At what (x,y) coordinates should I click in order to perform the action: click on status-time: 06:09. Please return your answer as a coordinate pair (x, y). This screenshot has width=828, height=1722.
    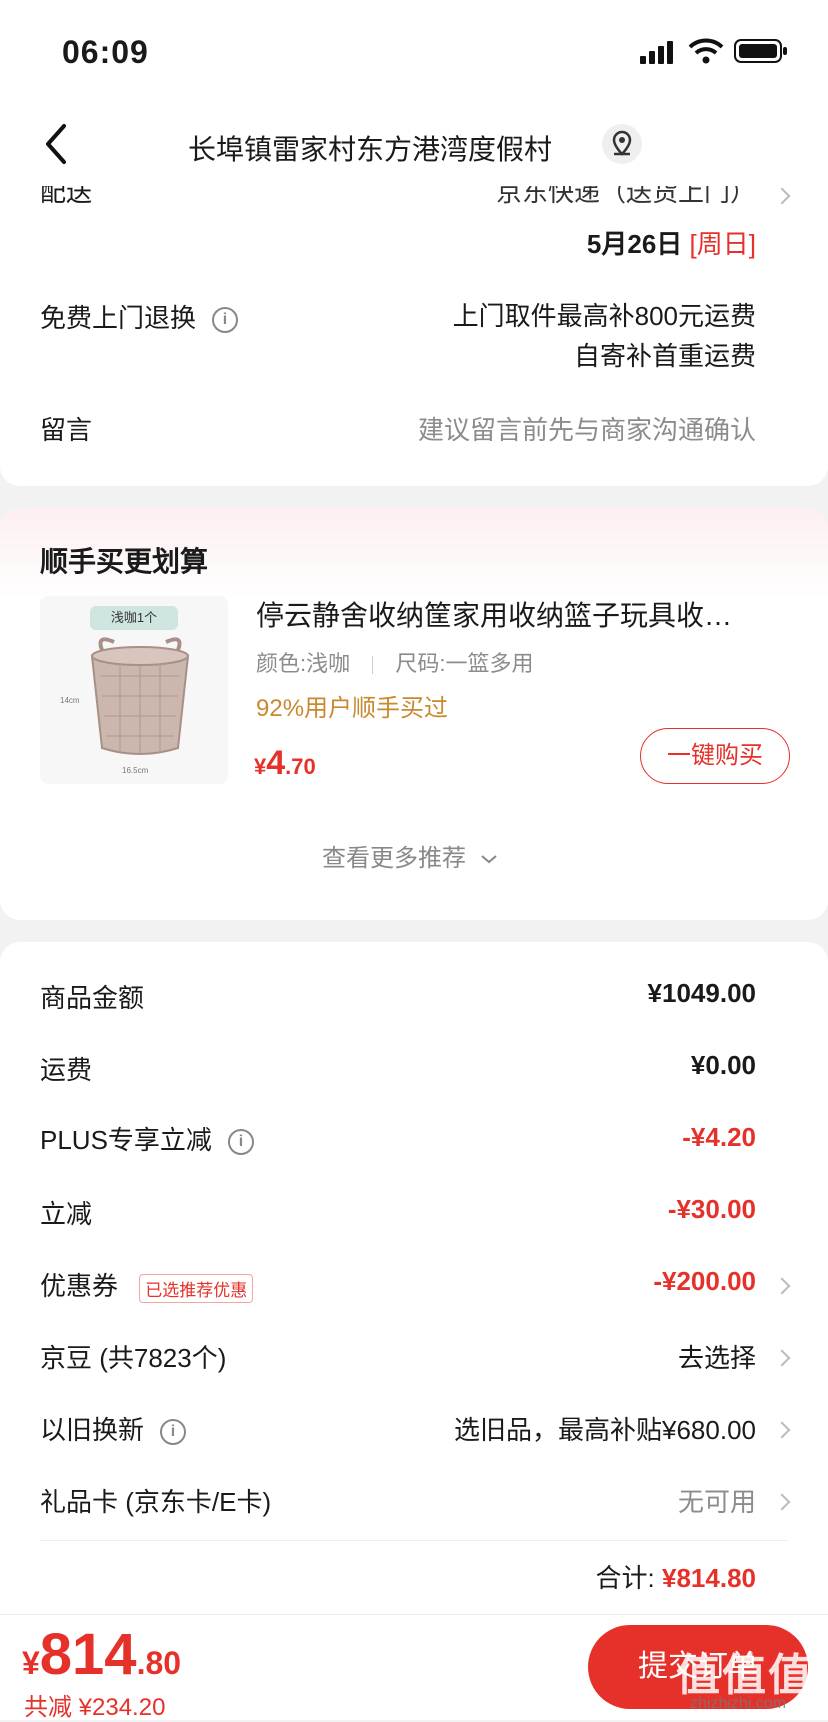
    Looking at the image, I should click on (105, 52).